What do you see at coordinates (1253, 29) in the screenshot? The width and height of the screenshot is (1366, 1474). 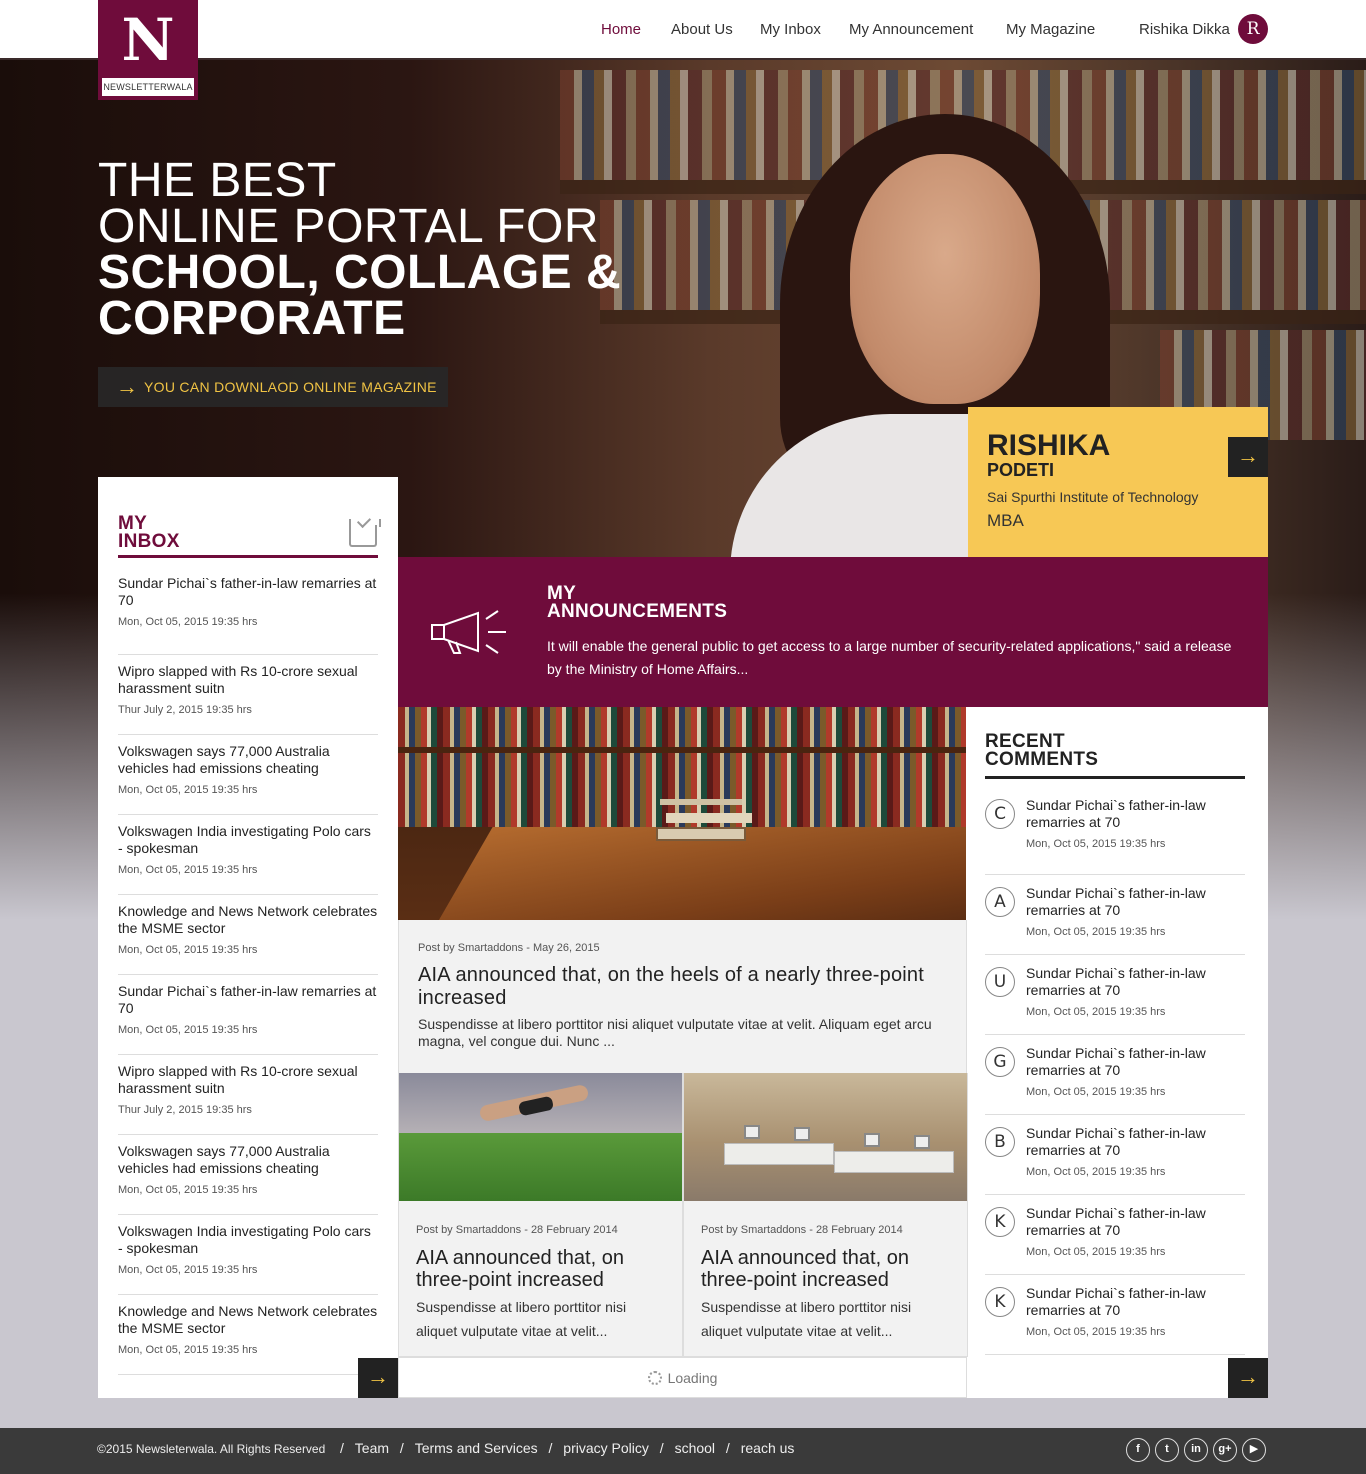 I see `avatar: R` at bounding box center [1253, 29].